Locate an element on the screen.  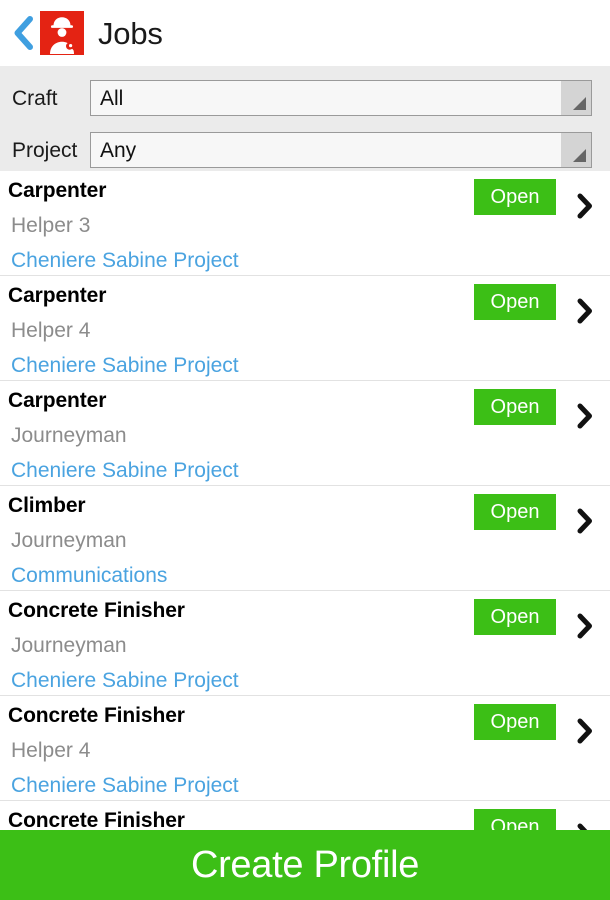
chevron-left-icon is located at coordinates (23, 33).